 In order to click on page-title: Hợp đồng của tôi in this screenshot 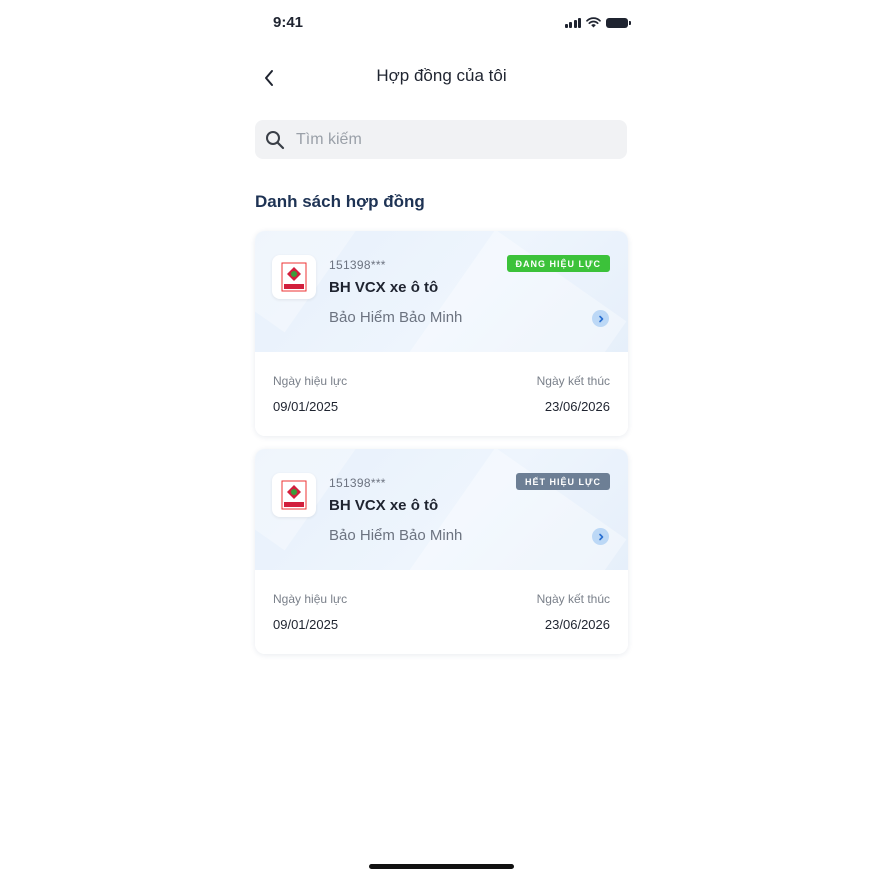, I will do `click(441, 75)`.